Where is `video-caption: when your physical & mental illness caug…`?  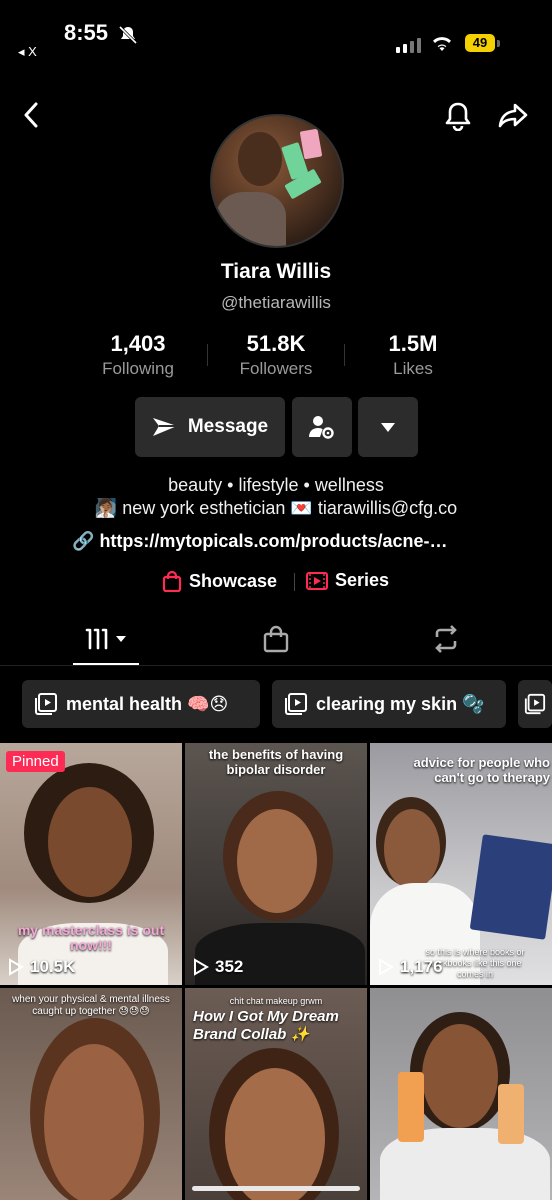
video-caption: when your physical & mental illness caug… is located at coordinates (91, 1005).